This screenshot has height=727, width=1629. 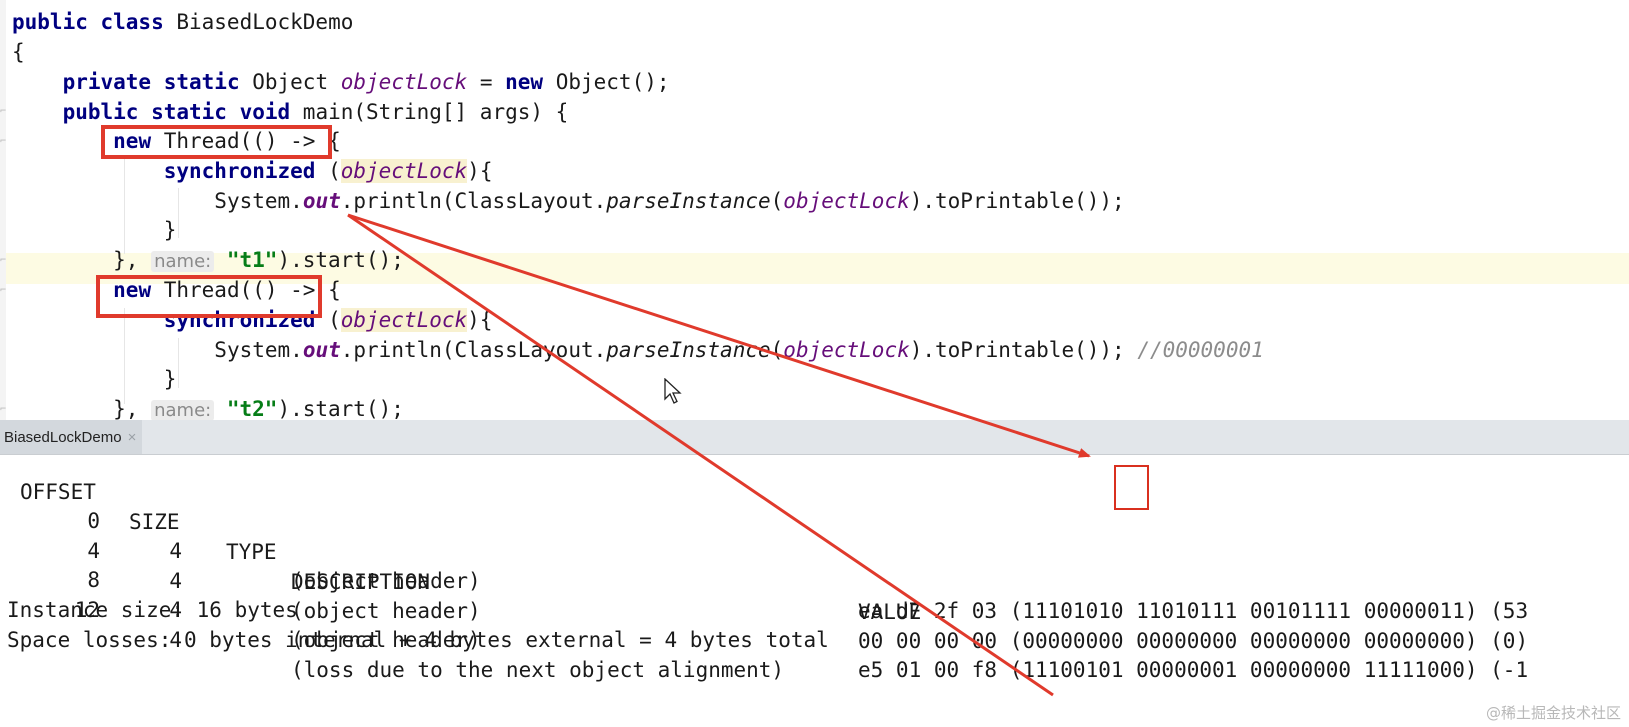 I want to click on operator: =, so click(x=486, y=82).